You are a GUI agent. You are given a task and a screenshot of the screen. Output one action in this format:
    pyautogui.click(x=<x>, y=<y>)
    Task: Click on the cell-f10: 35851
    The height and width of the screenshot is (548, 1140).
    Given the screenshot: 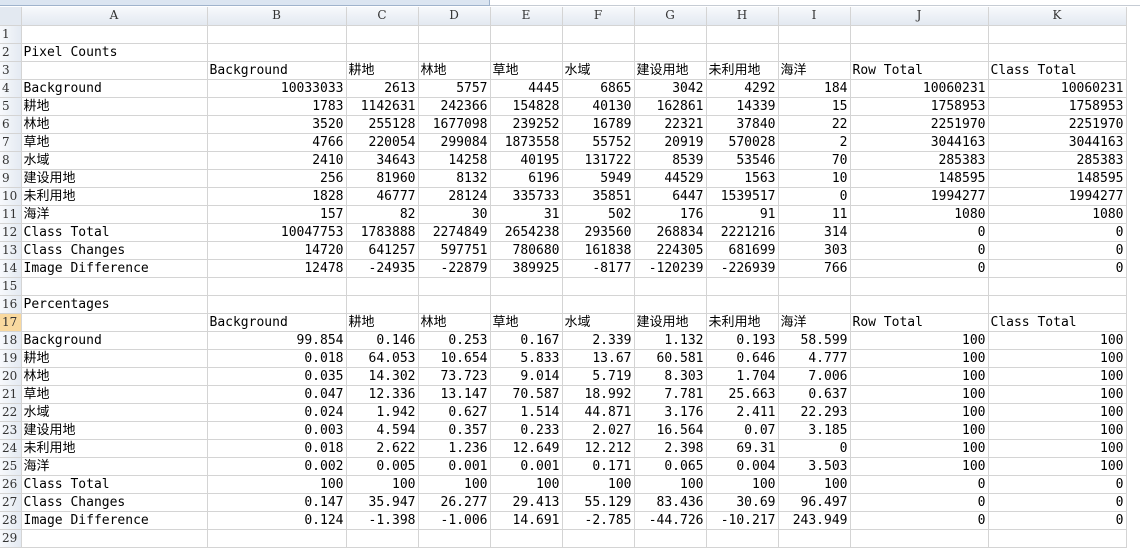 What is the action you would take?
    pyautogui.click(x=598, y=196)
    